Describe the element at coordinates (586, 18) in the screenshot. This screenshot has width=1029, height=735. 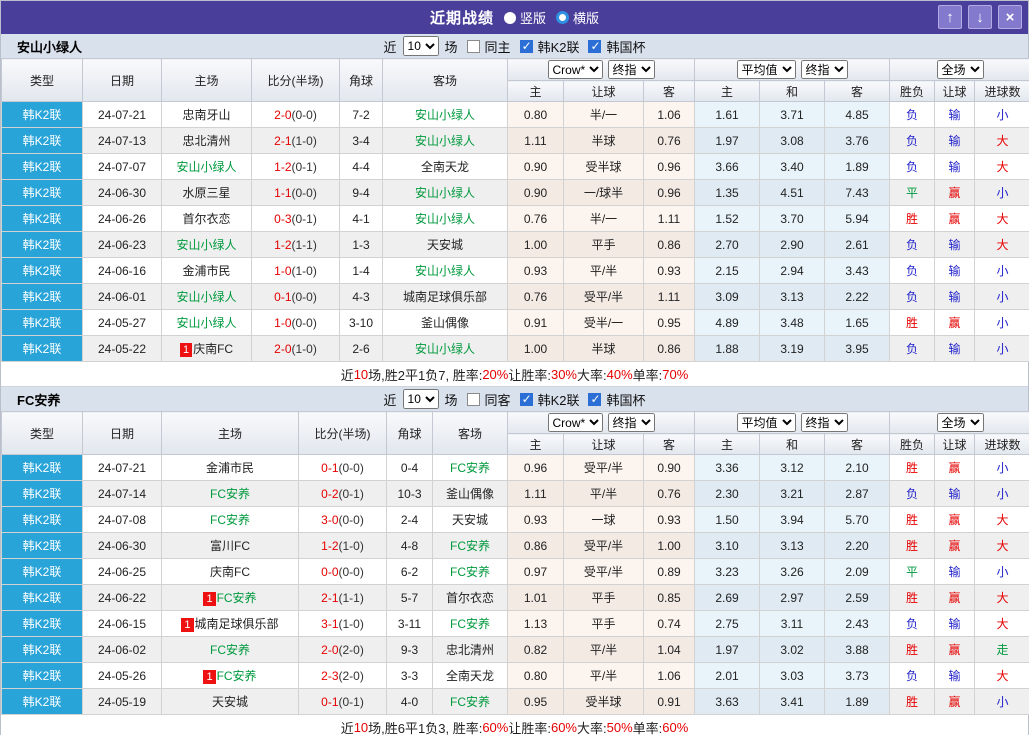
I see `horizontal-layout-label: 横版` at that location.